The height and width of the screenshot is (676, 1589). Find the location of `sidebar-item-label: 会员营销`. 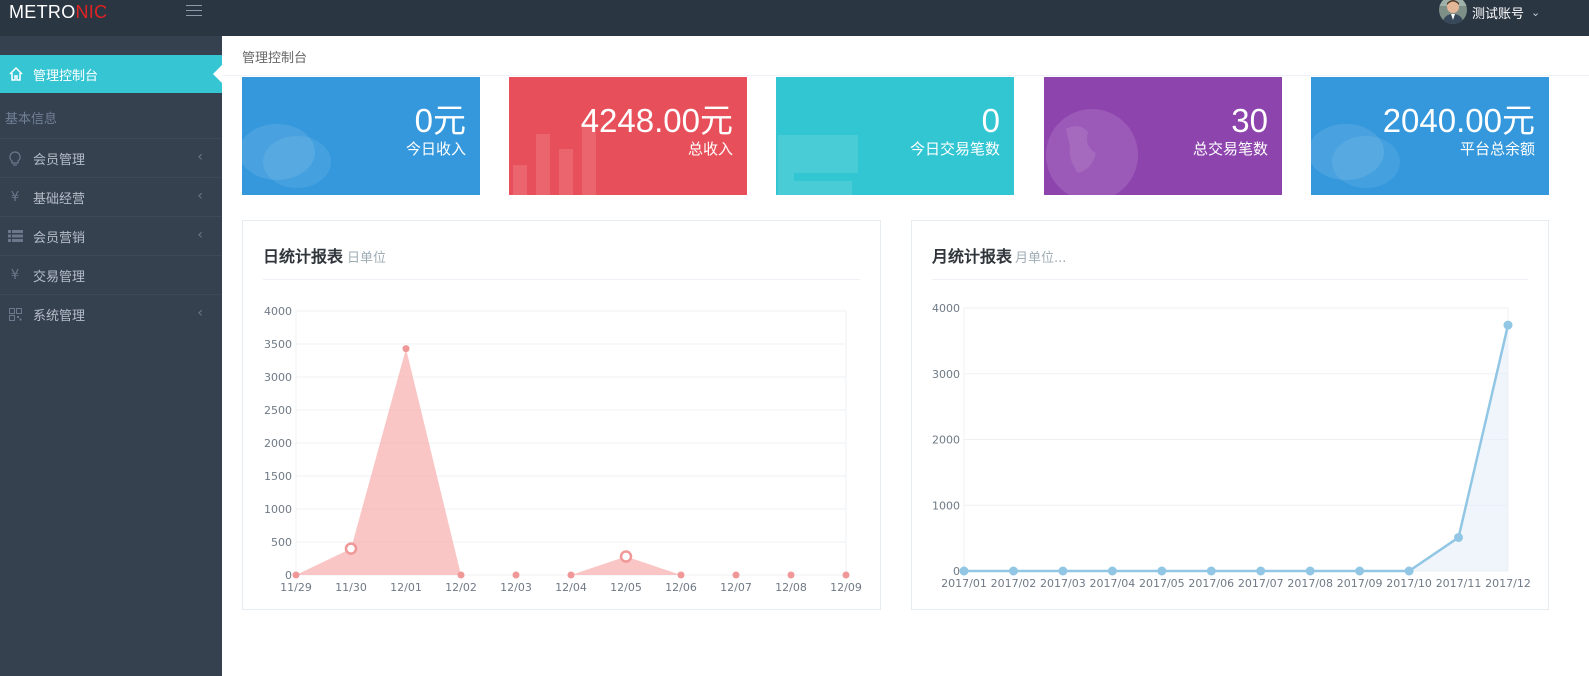

sidebar-item-label: 会员营销 is located at coordinates (59, 238).